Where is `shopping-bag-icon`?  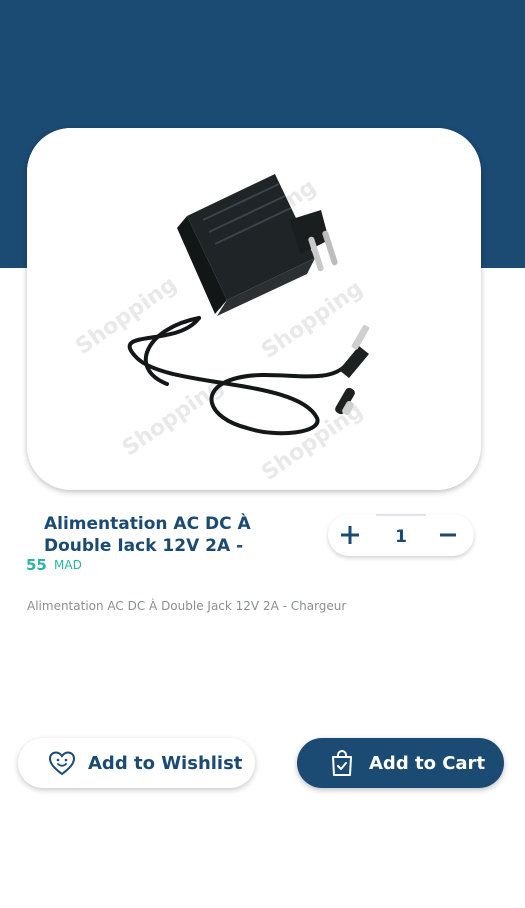
shopping-bag-icon is located at coordinates (342, 763).